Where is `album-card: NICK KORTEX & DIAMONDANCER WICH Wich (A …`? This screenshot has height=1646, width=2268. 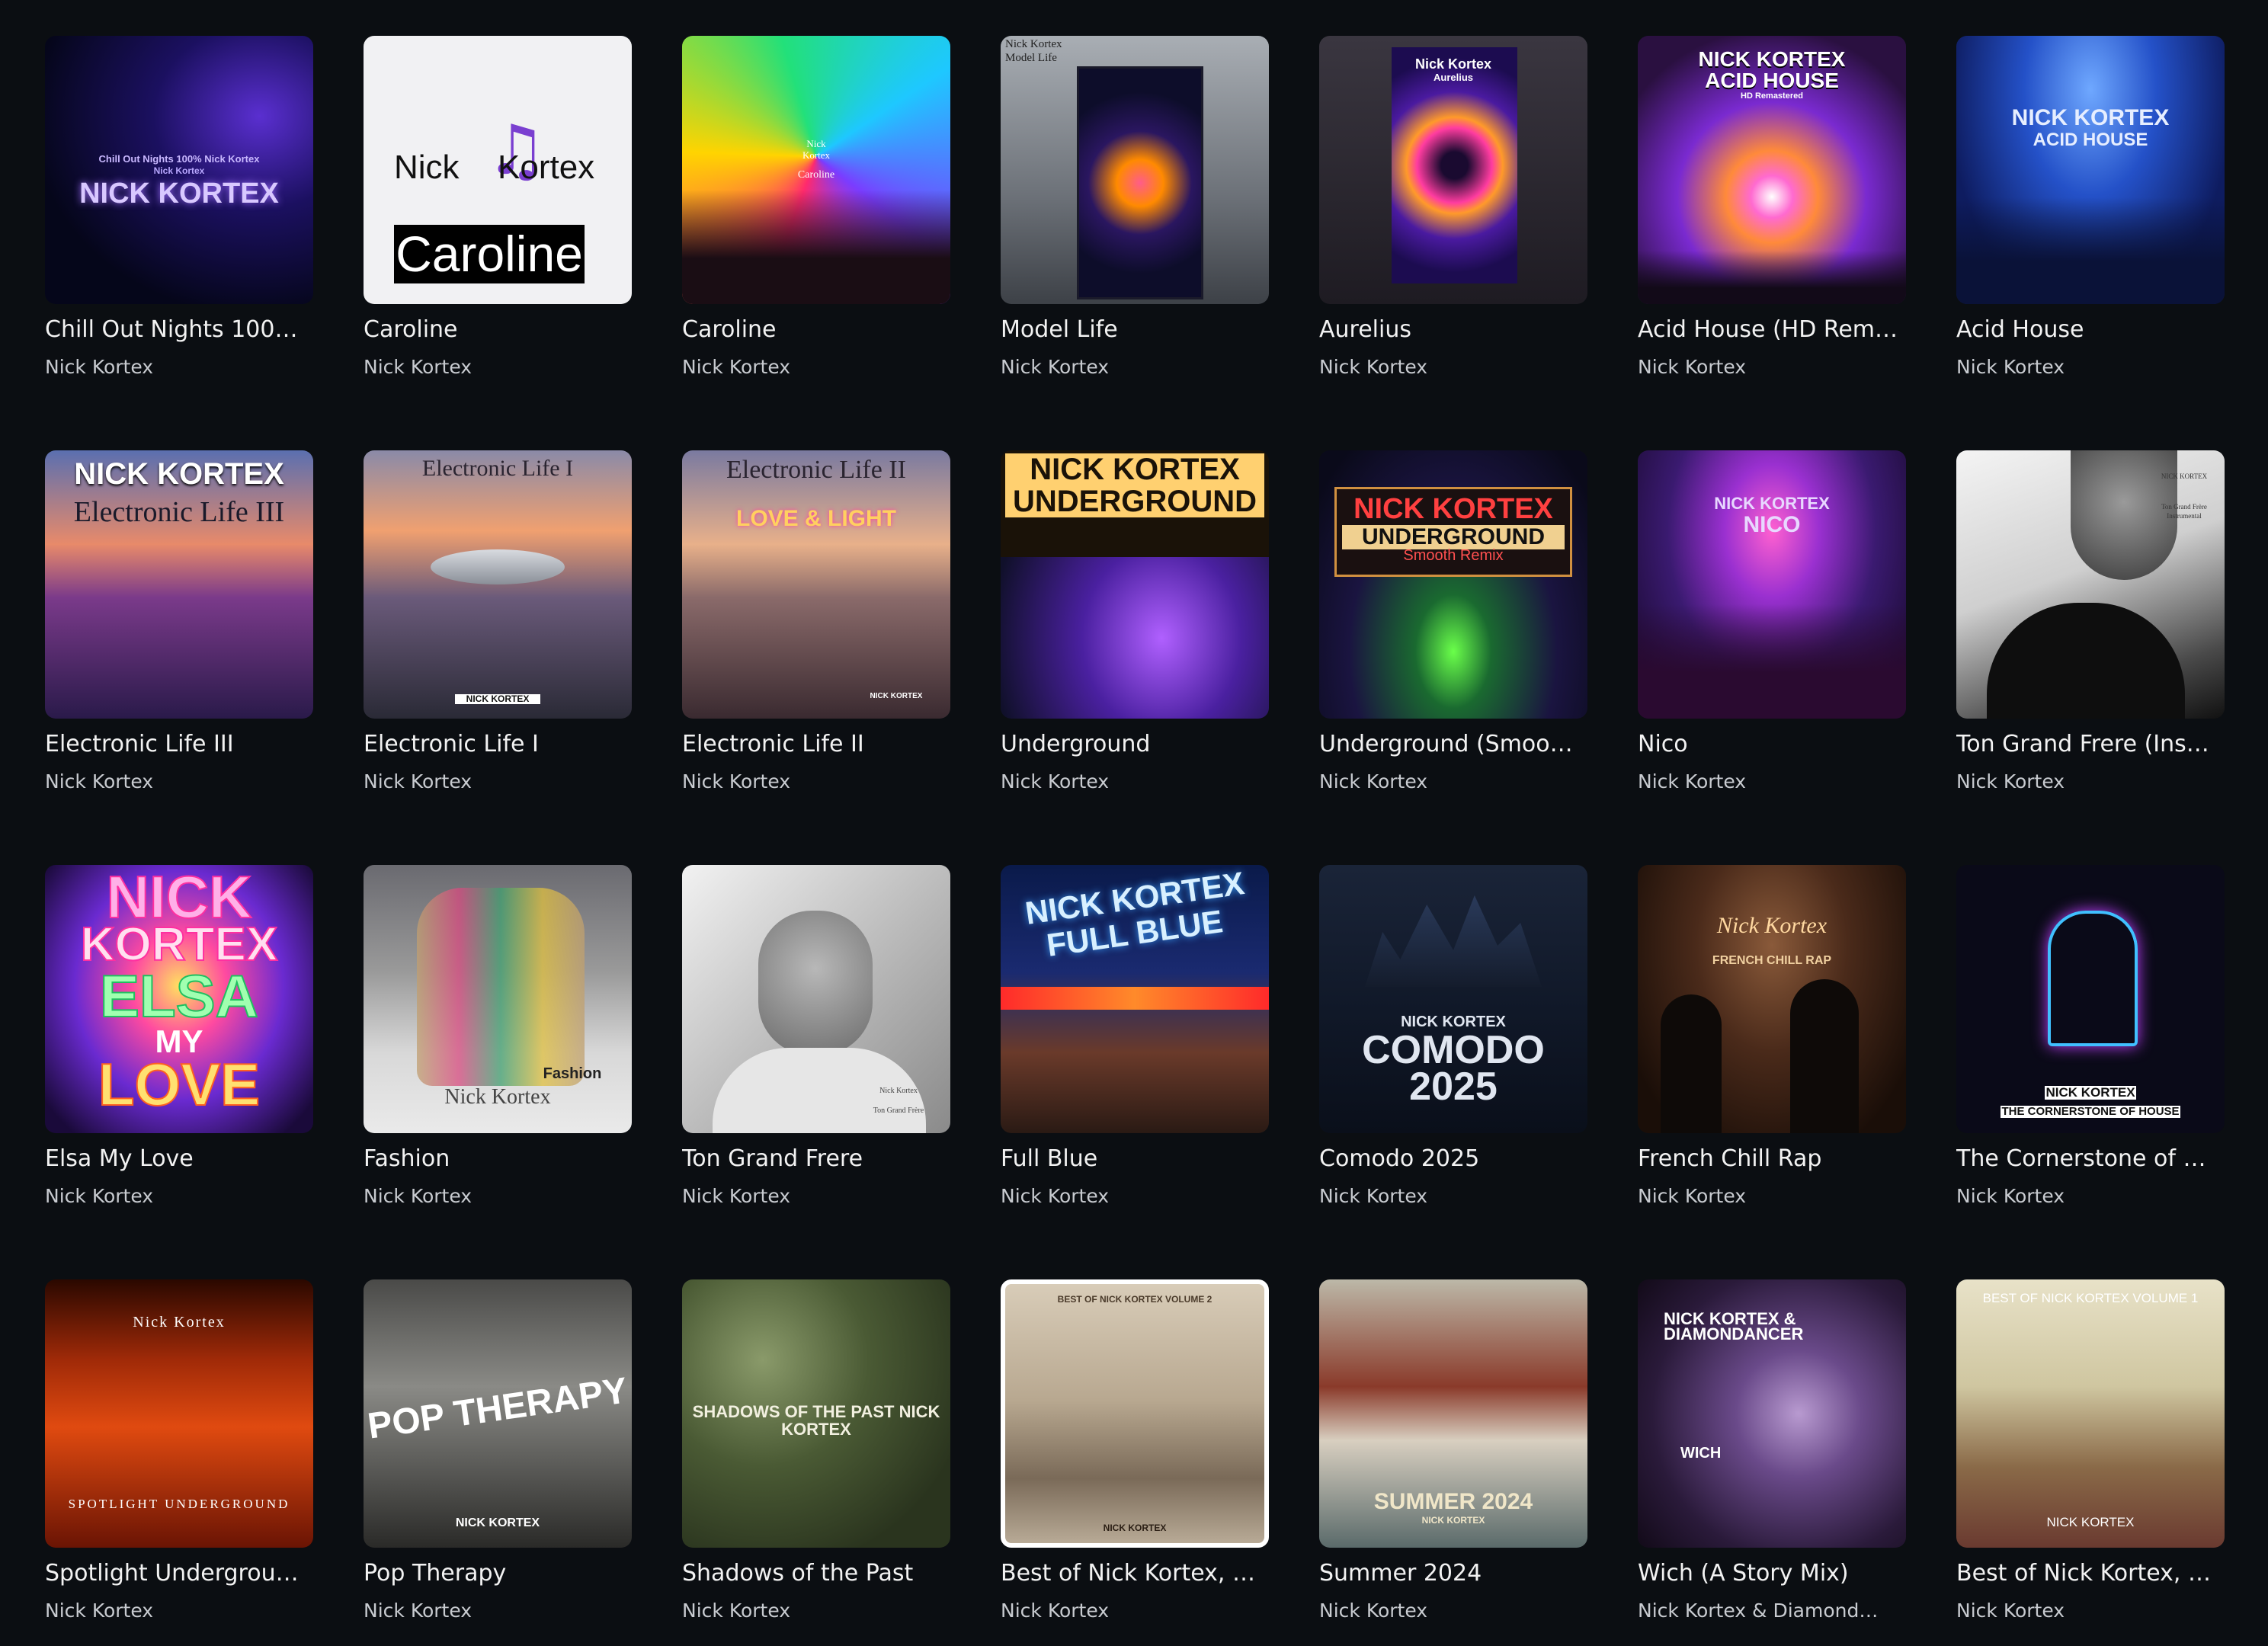 album-card: NICK KORTEX & DIAMONDANCER WICH Wich (A … is located at coordinates (1772, 1450).